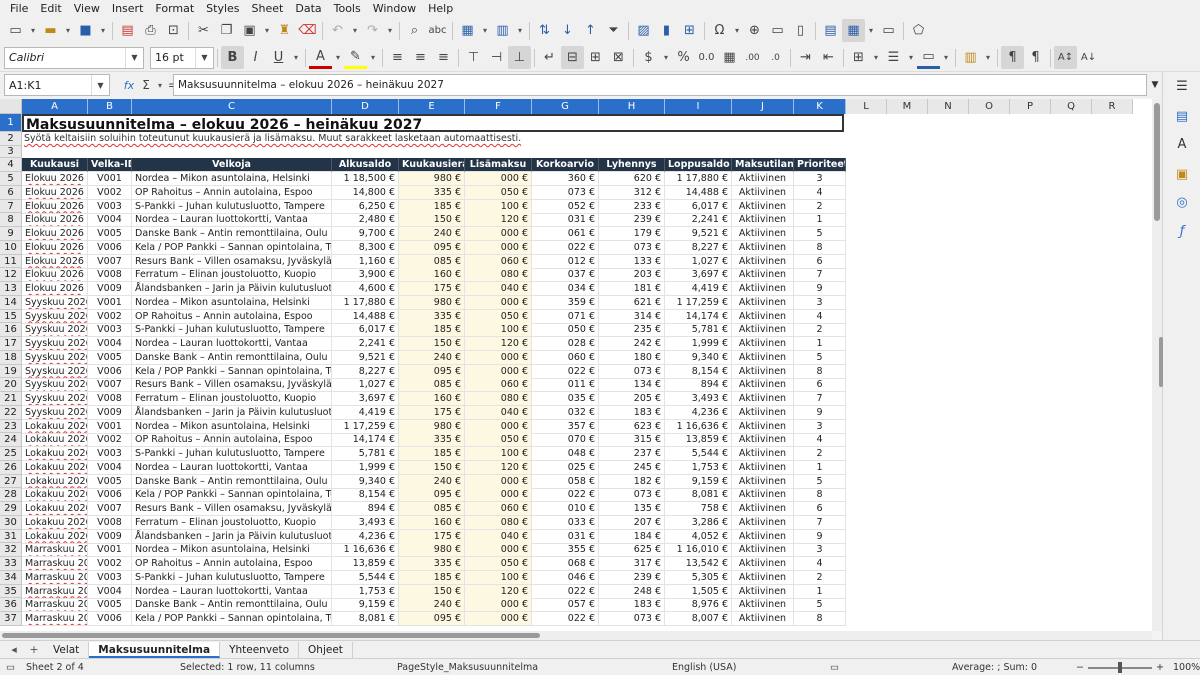  What do you see at coordinates (498, 577) in the screenshot?
I see `table-cell: 100 €` at bounding box center [498, 577].